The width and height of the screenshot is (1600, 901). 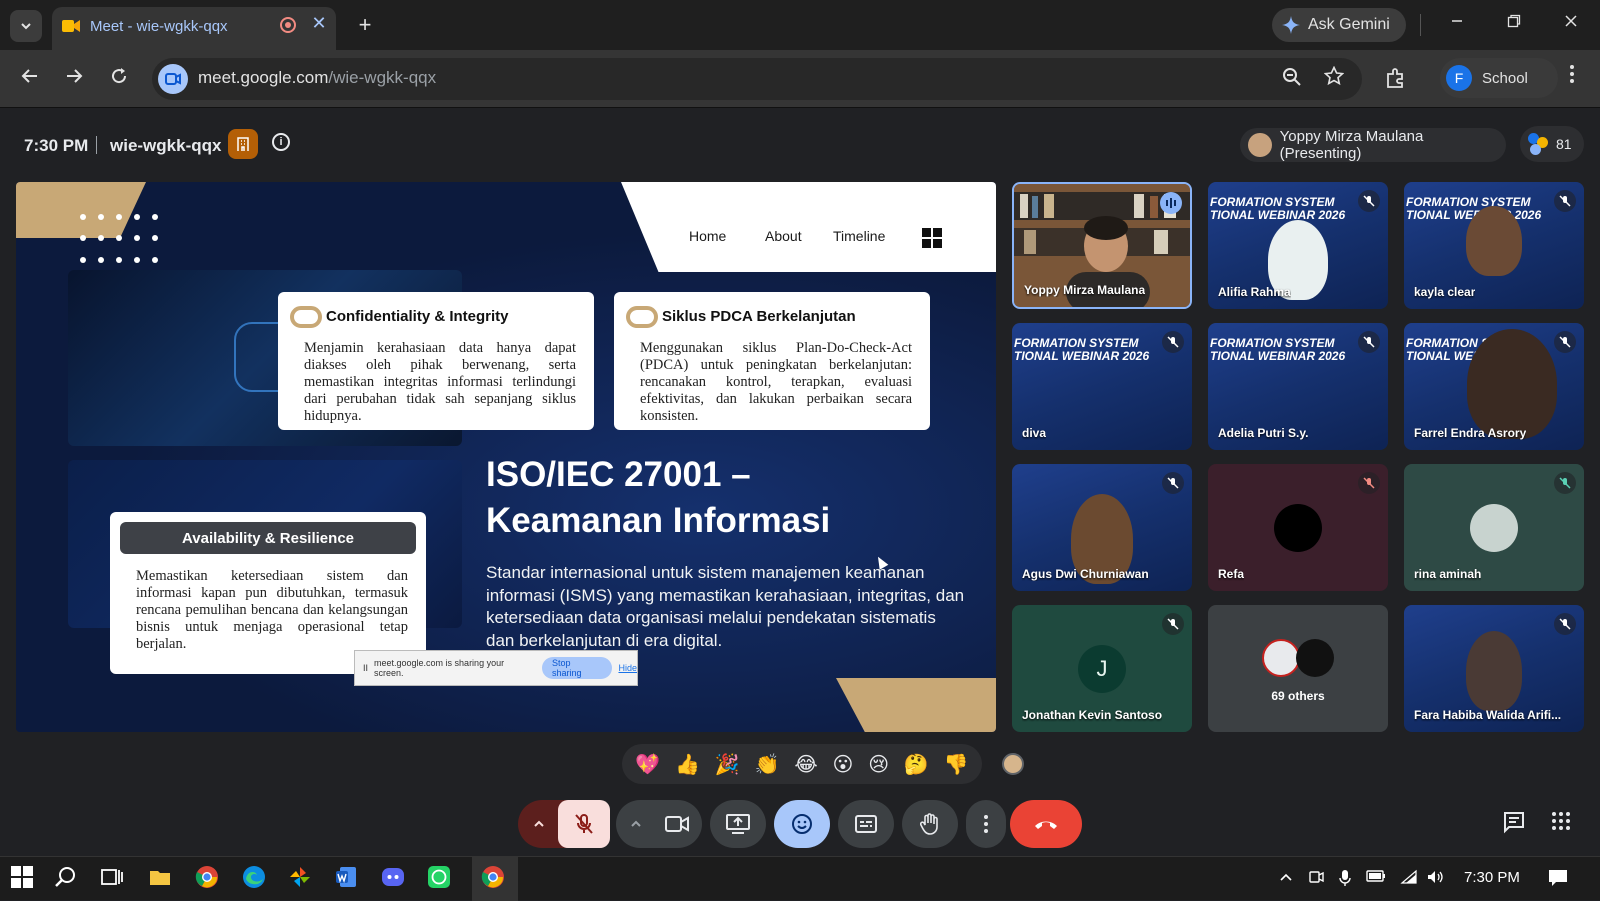 What do you see at coordinates (757, 79) in the screenshot?
I see `address-bar: meet.google.com/wie-wgkk-qqx` at bounding box center [757, 79].